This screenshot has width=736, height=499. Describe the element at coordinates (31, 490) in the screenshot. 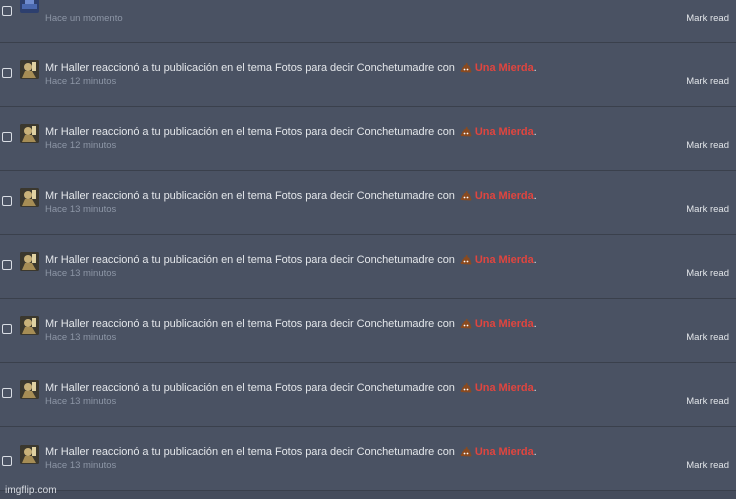

I see `imgflip-watermark: imgflip.com` at that location.